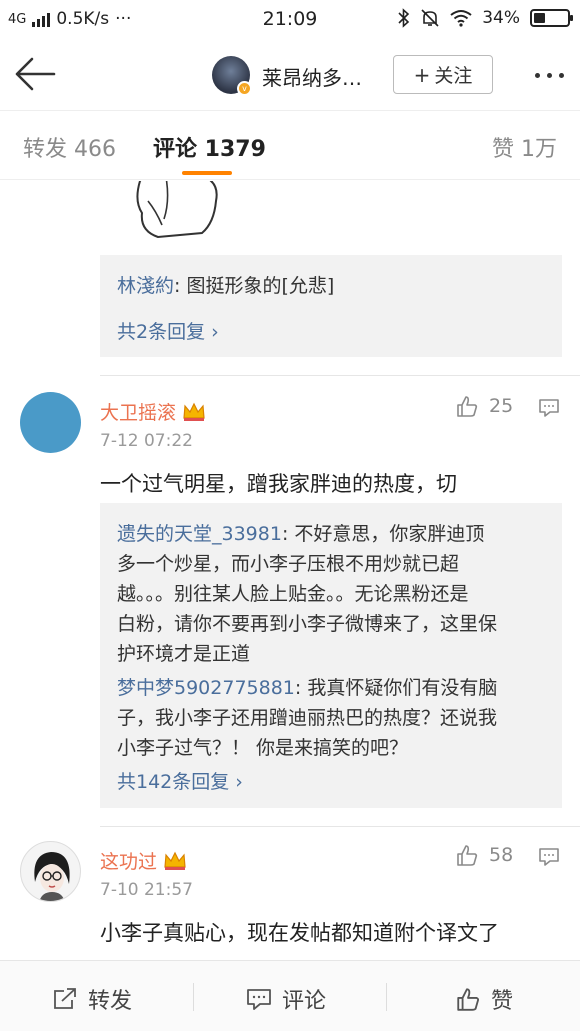 This screenshot has width=580, height=1031. Describe the element at coordinates (288, 564) in the screenshot. I see `reply-text-line: 多一个炒星，而小李子压根不用炒就已超` at that location.